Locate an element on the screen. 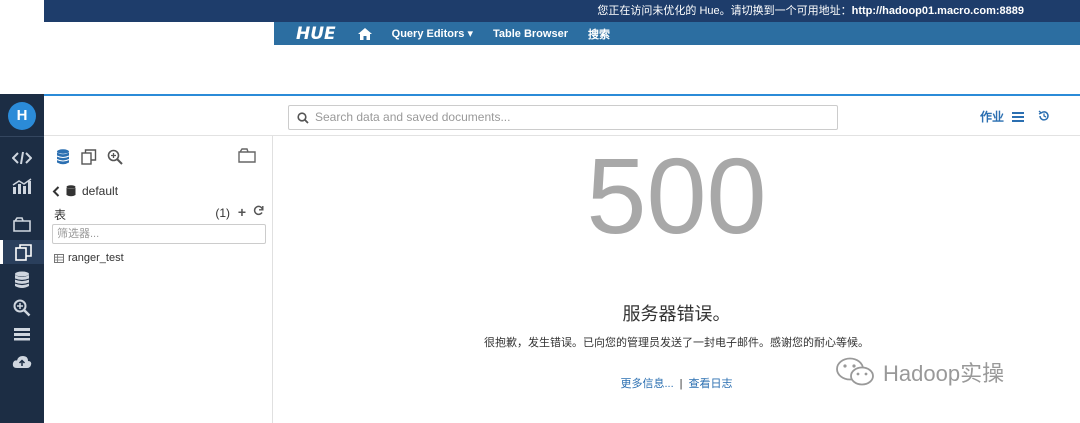  database-breadcrumb: default is located at coordinates (85, 191).